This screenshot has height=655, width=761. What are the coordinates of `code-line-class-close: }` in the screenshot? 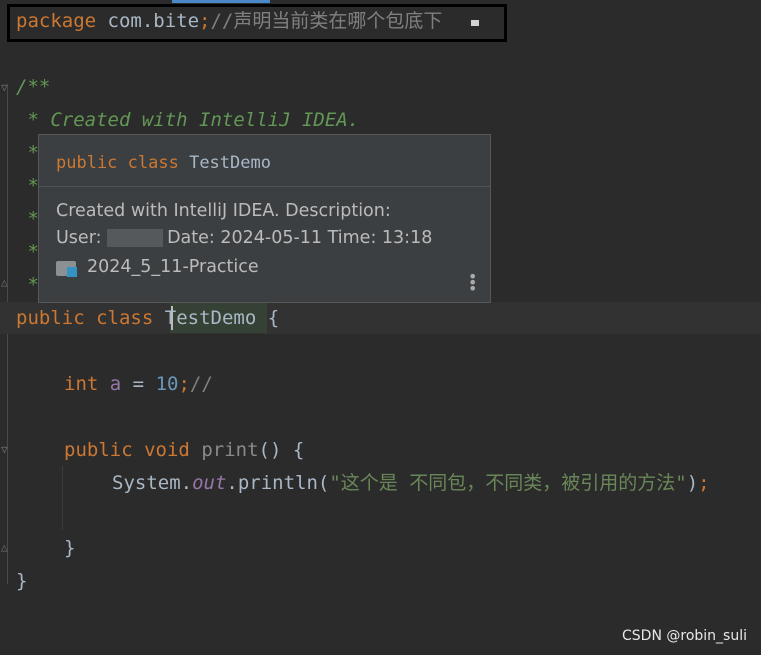 It's located at (21, 581).